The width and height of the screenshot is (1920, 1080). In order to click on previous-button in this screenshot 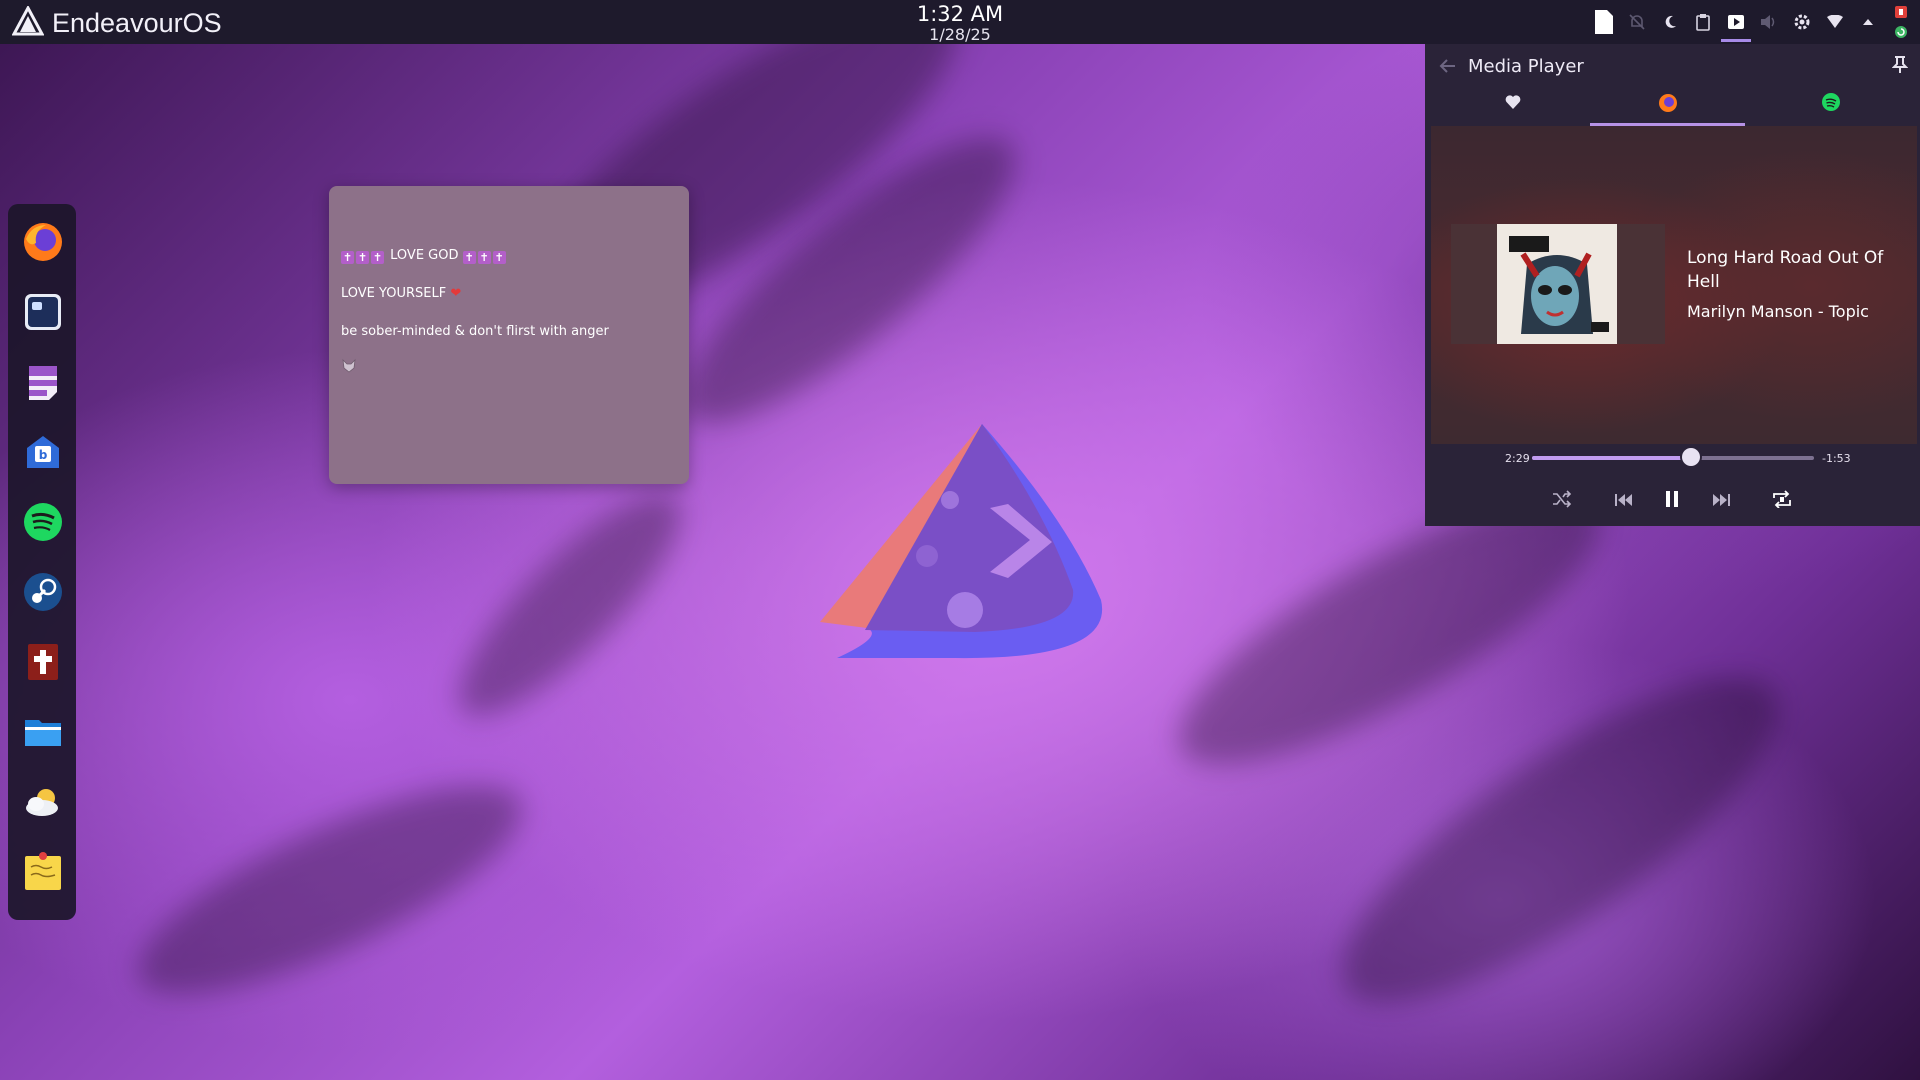, I will do `click(1624, 501)`.